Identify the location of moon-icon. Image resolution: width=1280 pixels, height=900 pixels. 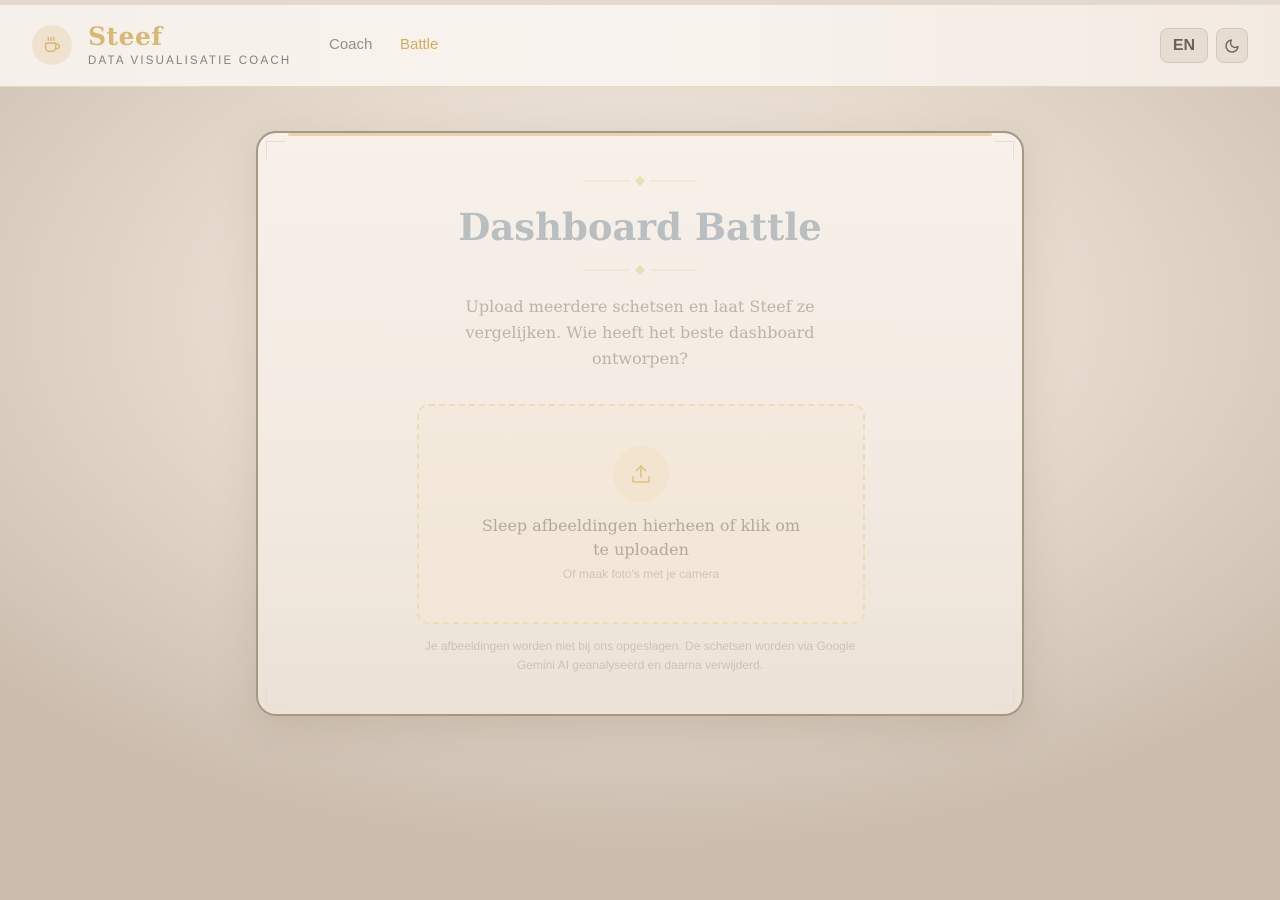
(1232, 45).